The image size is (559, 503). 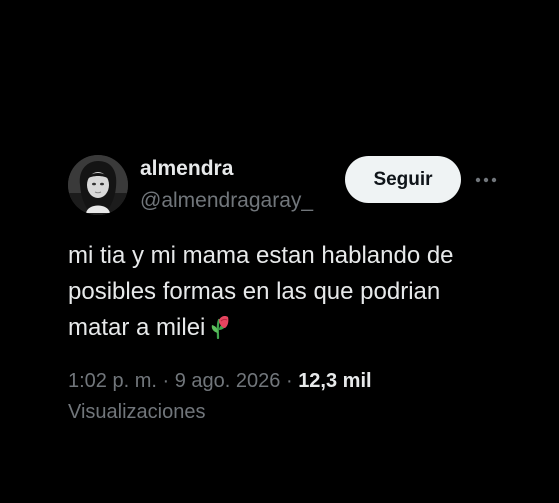 I want to click on tweet-text-line-last: matar a milei, so click(x=303, y=330).